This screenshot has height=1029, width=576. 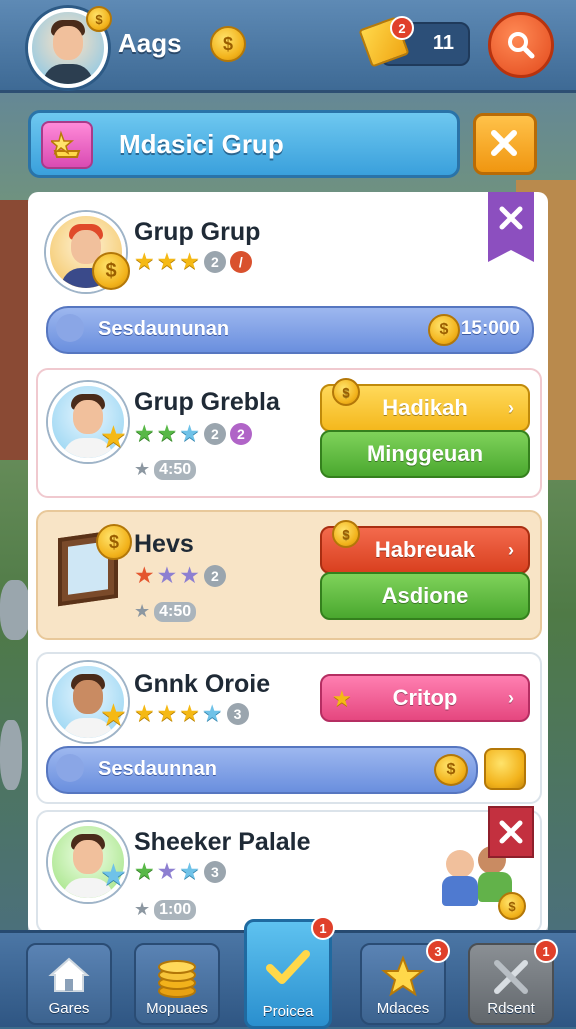 I want to click on trophy-icon, so click(x=67, y=145).